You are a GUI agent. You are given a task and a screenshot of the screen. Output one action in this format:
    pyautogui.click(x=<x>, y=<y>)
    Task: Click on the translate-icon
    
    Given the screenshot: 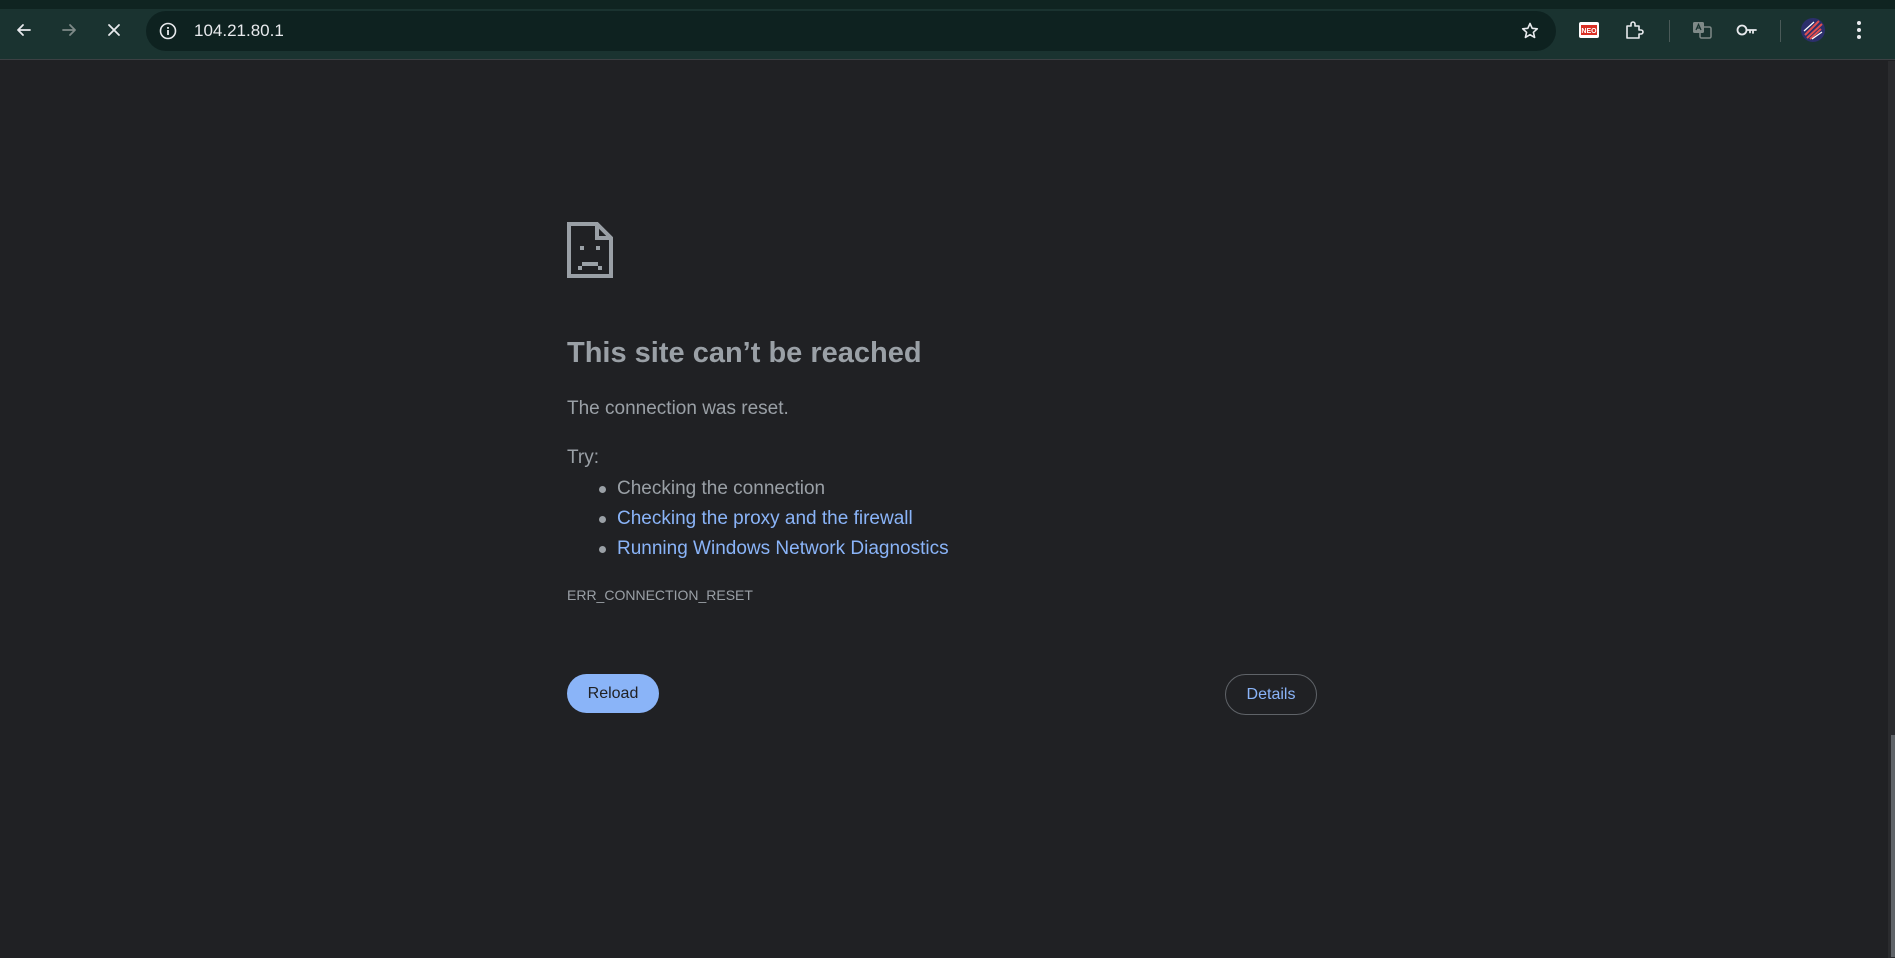 What is the action you would take?
    pyautogui.click(x=1702, y=30)
    